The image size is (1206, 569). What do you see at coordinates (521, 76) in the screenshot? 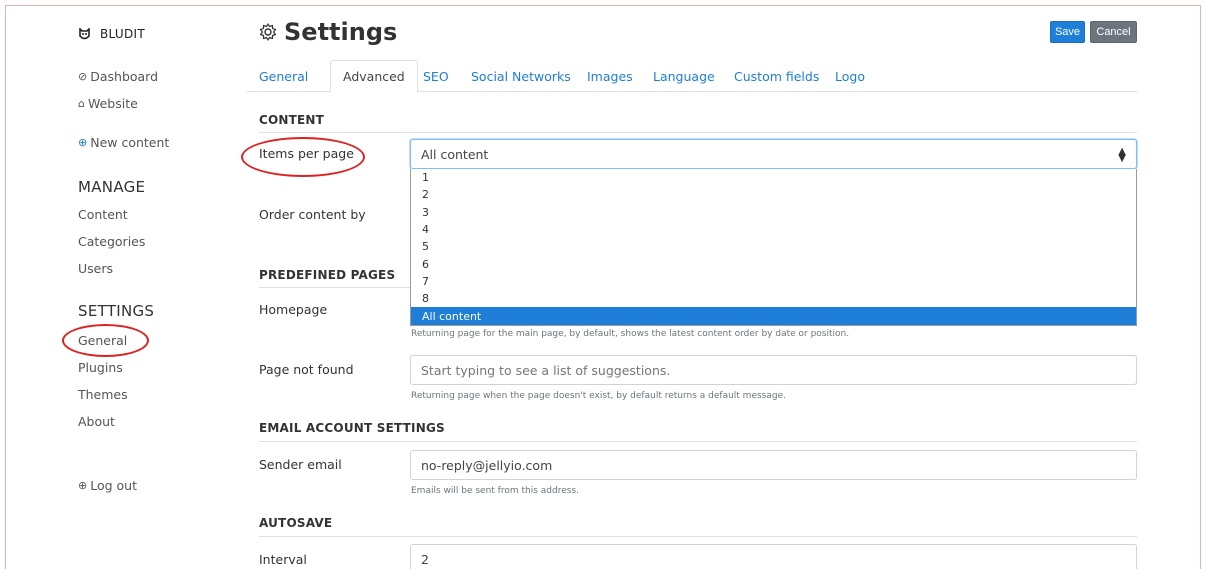
I see `tab-social-networks: Social Networks` at bounding box center [521, 76].